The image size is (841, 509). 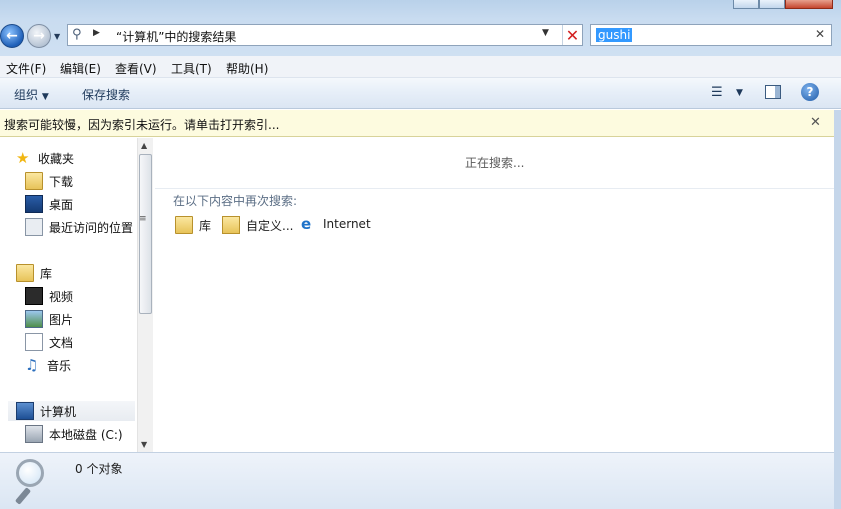 What do you see at coordinates (80, 365) in the screenshot?
I see `nav-music: ♫ 音乐` at bounding box center [80, 365].